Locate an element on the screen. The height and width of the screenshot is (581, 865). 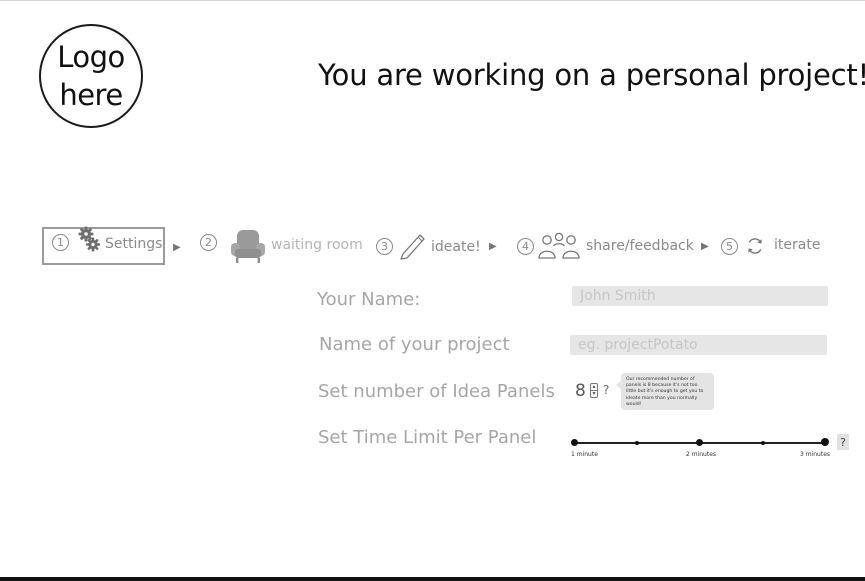
decrement-icon: ▾ is located at coordinates (594, 393).